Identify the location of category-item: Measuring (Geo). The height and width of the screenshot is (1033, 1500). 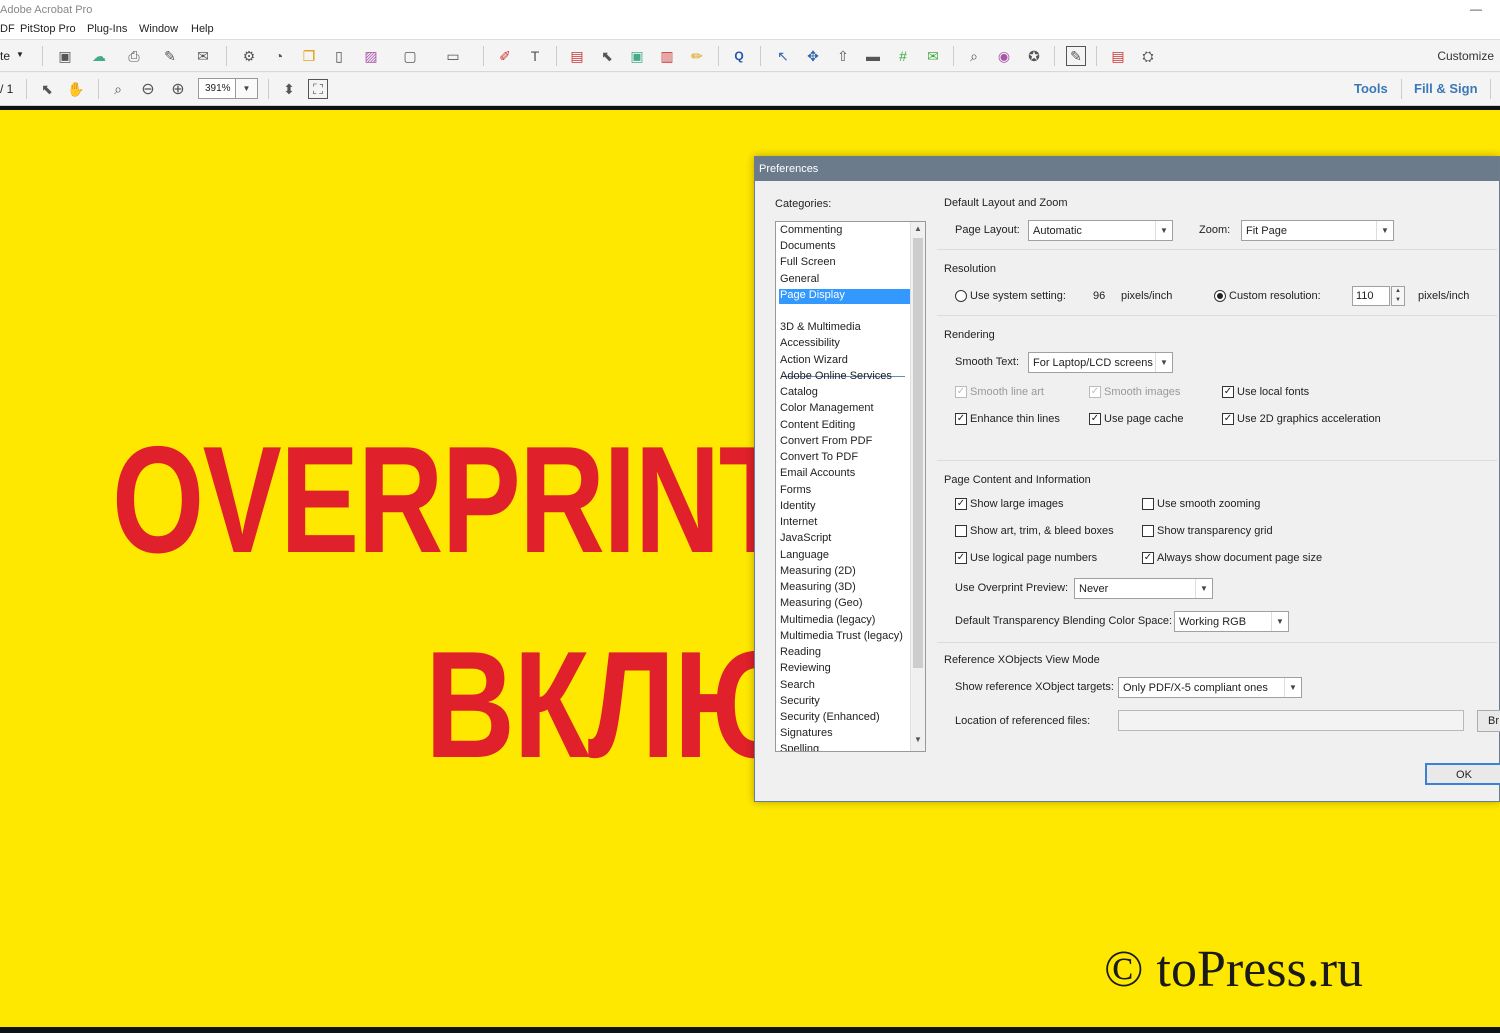
(821, 604).